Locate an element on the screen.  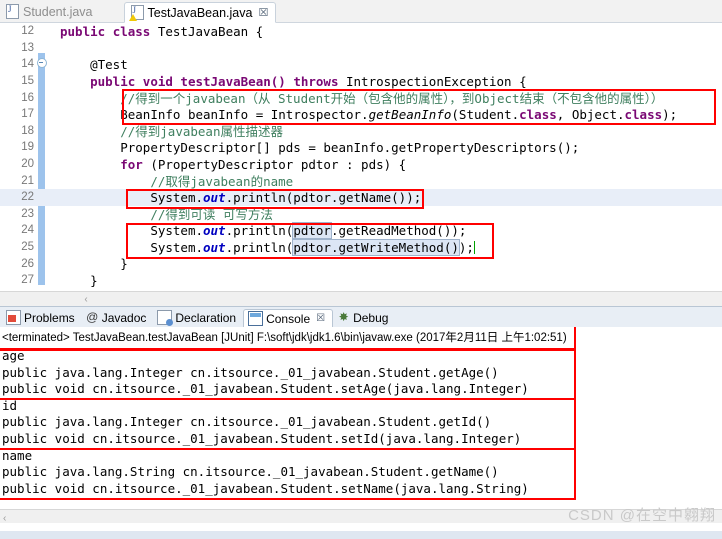
code-text: public class TestJavaBean { is located at coordinates (155, 31).